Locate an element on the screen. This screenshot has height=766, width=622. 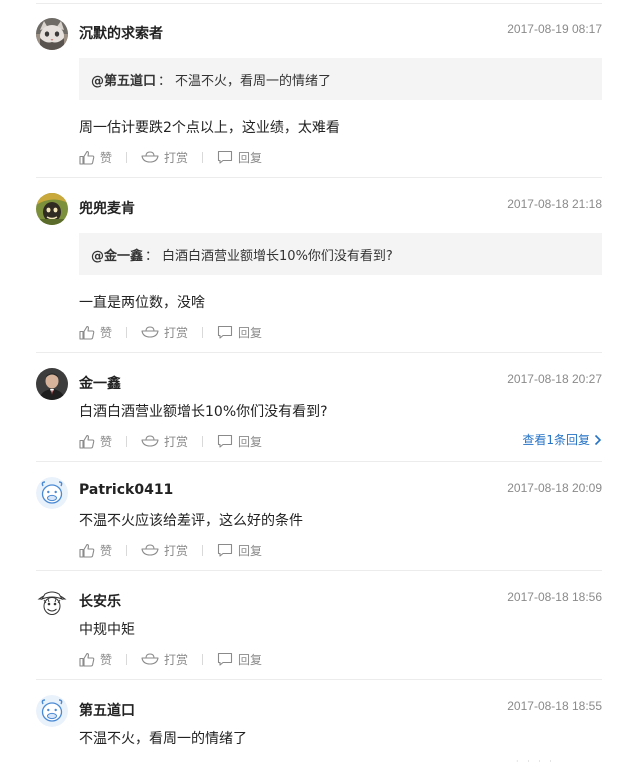
username: 长安乐 is located at coordinates (100, 601).